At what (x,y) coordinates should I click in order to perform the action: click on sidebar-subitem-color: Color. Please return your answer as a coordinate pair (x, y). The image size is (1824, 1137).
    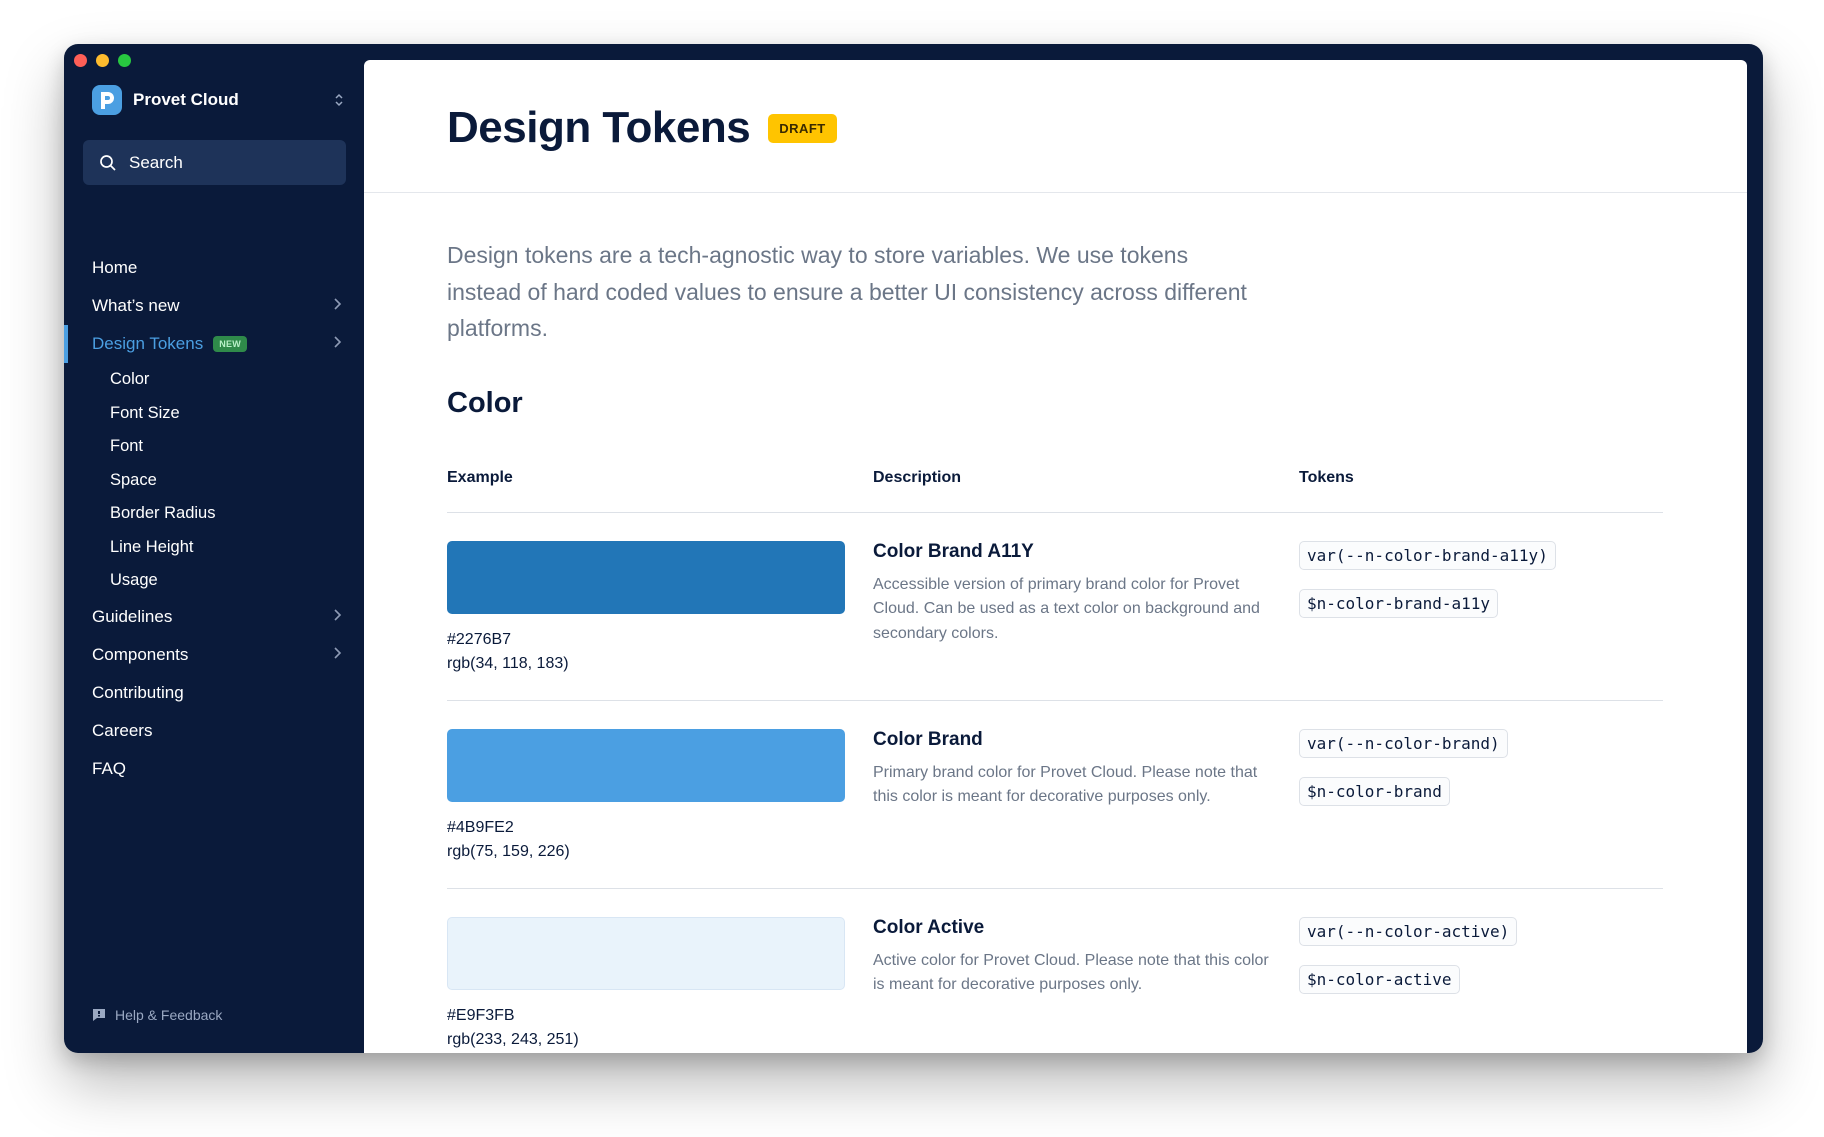
    Looking at the image, I should click on (214, 380).